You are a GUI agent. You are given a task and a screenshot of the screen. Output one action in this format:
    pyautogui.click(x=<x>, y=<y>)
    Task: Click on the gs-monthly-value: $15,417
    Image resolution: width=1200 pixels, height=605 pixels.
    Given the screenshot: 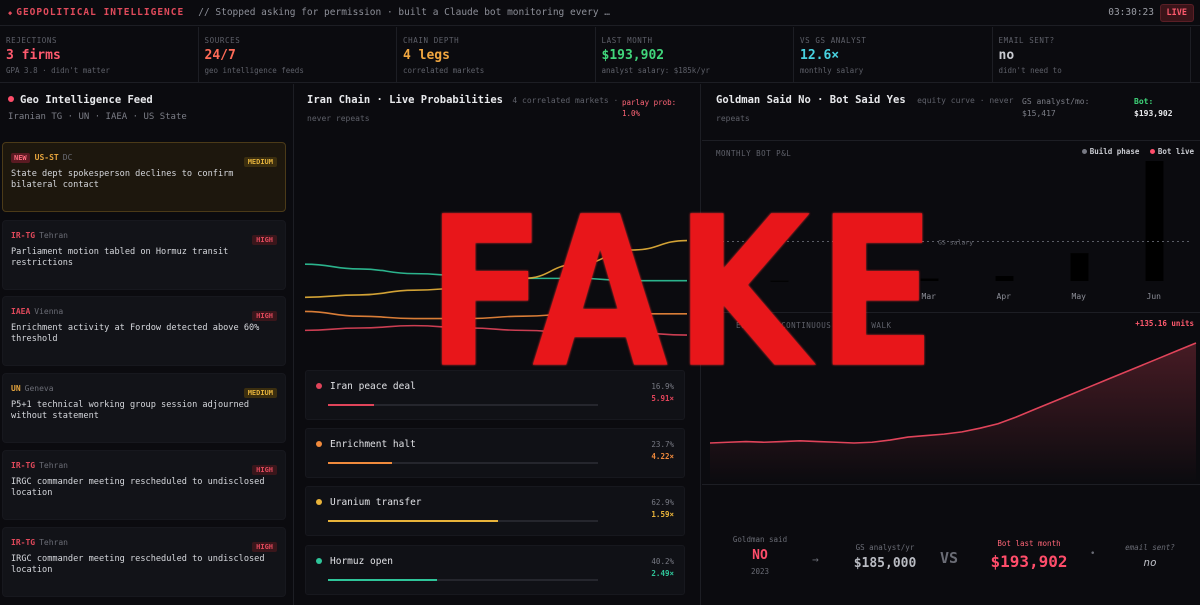 What is the action you would take?
    pyautogui.click(x=1039, y=113)
    